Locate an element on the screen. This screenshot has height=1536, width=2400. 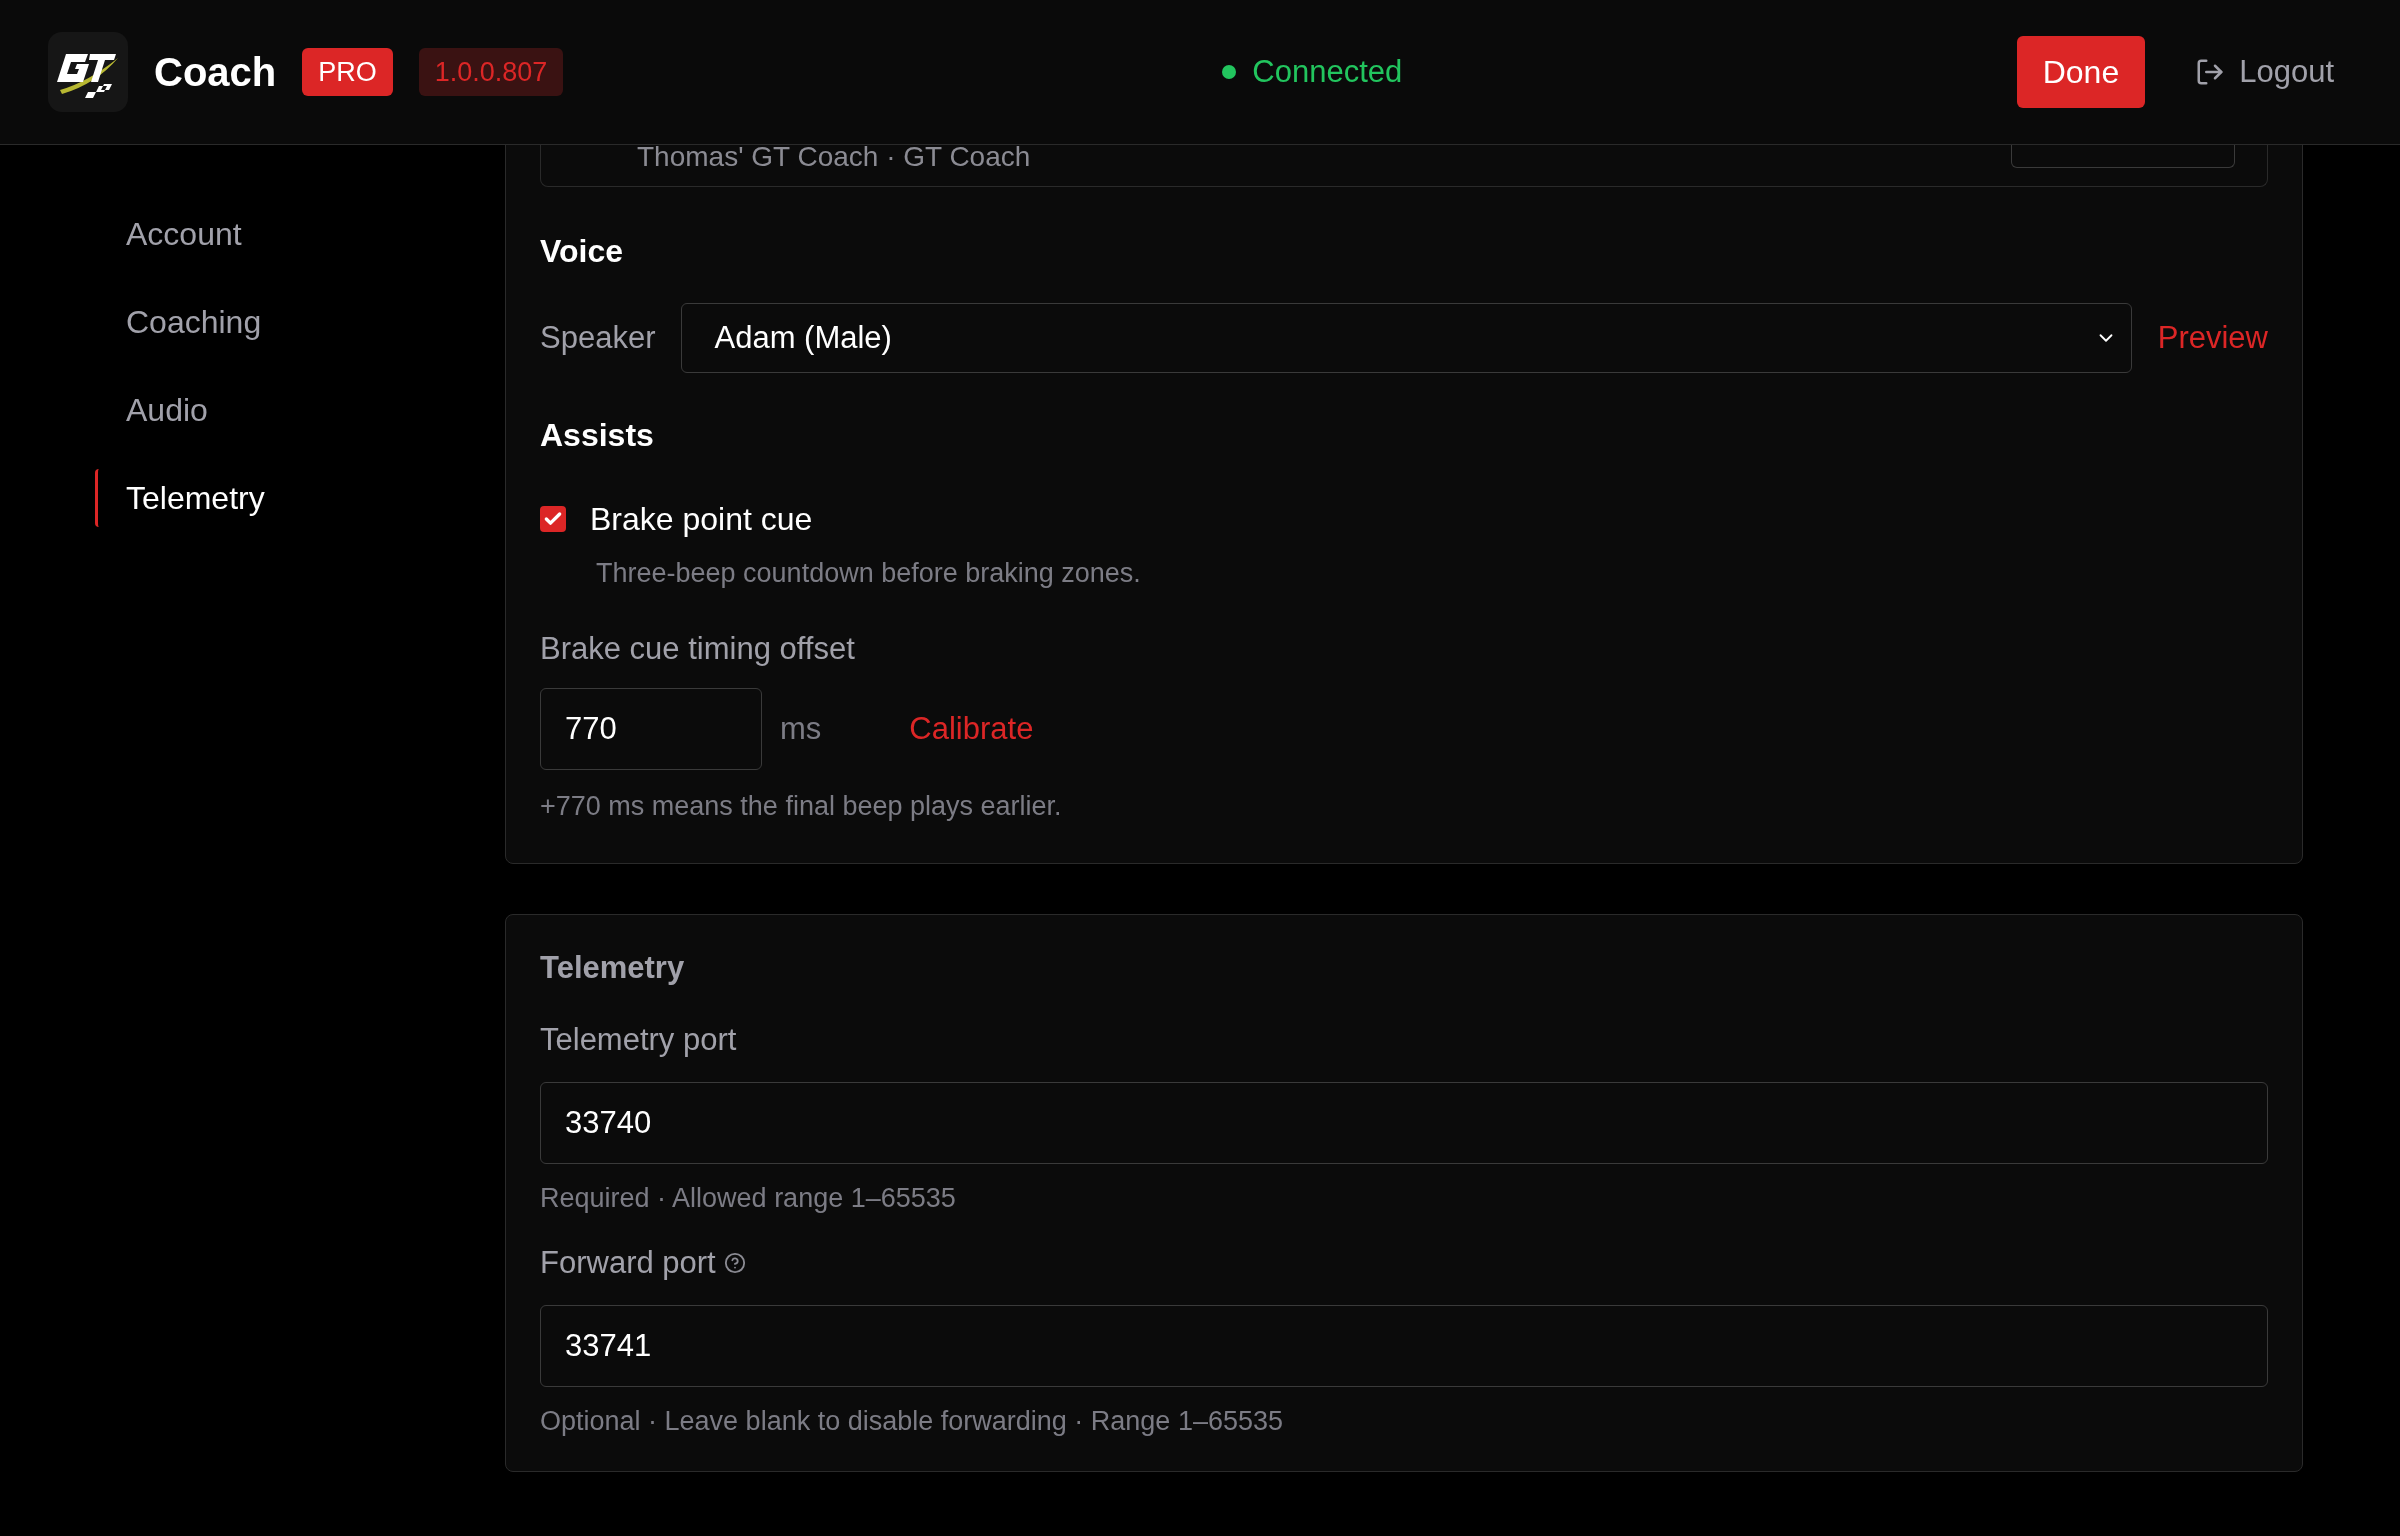
calibrate-link: Calibrate is located at coordinates (971, 729).